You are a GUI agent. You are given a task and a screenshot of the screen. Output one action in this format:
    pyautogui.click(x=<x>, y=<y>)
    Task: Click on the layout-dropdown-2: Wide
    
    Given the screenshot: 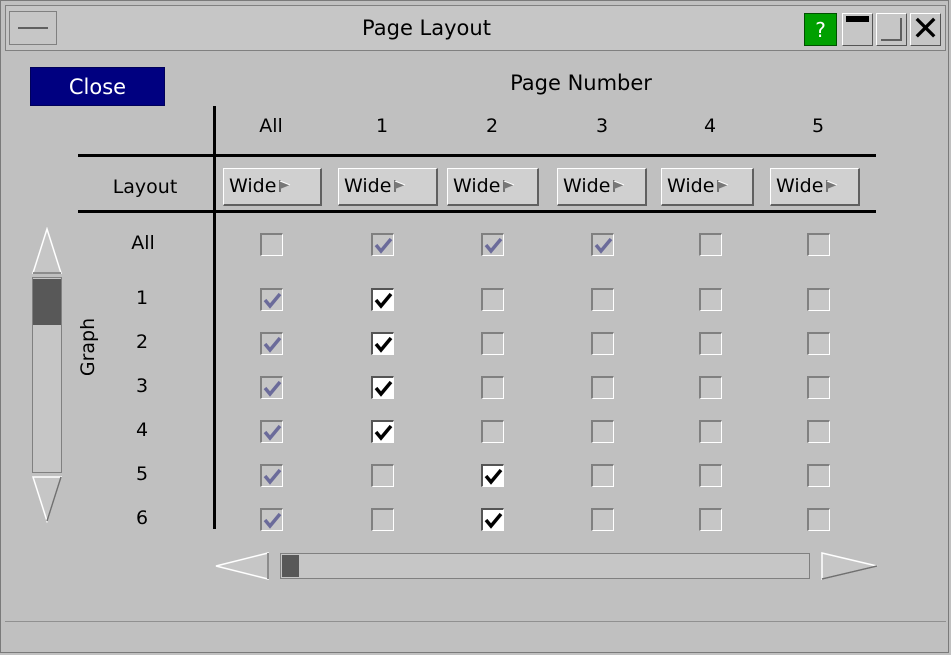 What is the action you would take?
    pyautogui.click(x=493, y=187)
    